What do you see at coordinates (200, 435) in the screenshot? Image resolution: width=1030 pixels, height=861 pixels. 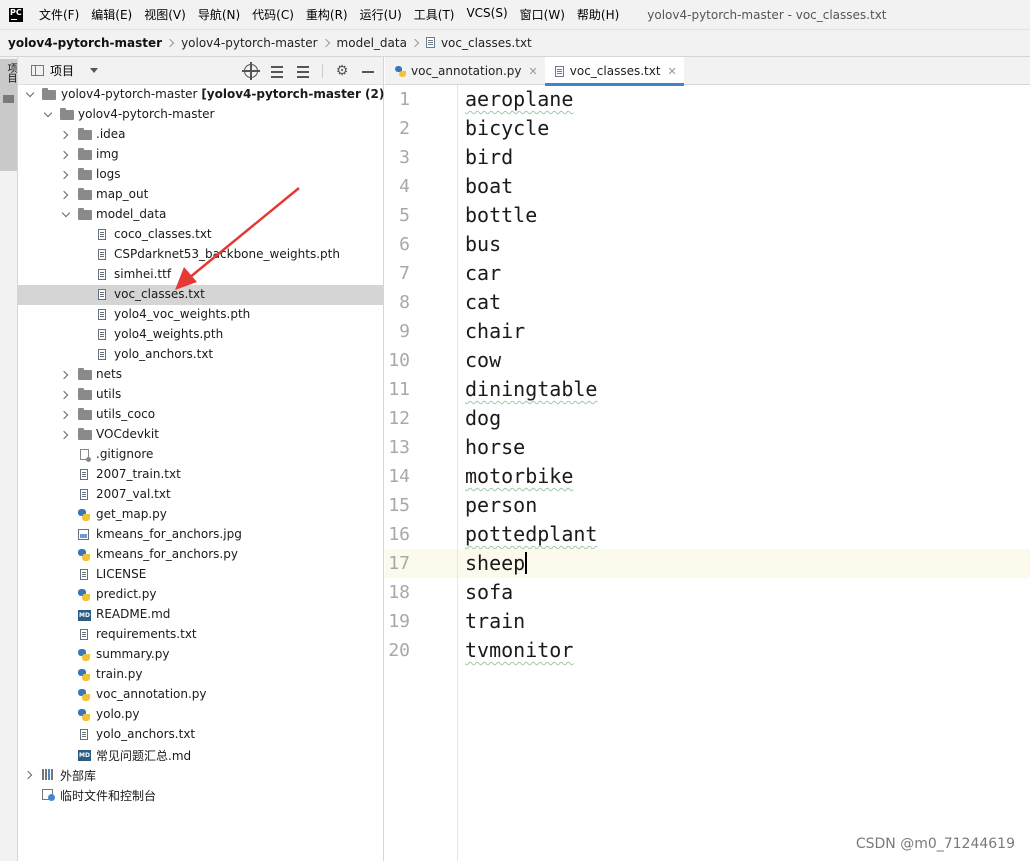 I see `tree-row-vocdevkit: VOCdevkit` at bounding box center [200, 435].